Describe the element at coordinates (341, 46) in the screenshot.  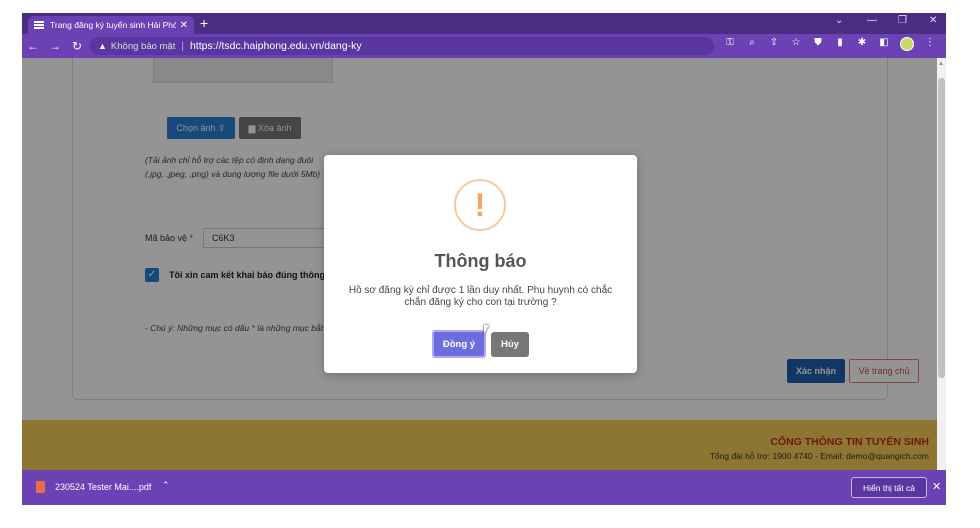
I see `url-path: /dang-ky` at that location.